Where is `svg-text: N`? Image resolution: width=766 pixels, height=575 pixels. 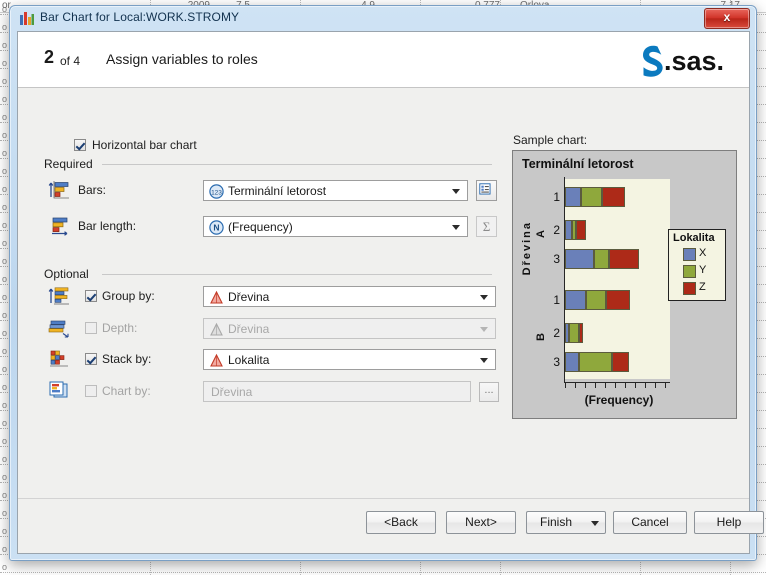
svg-text: N is located at coordinates (216, 228).